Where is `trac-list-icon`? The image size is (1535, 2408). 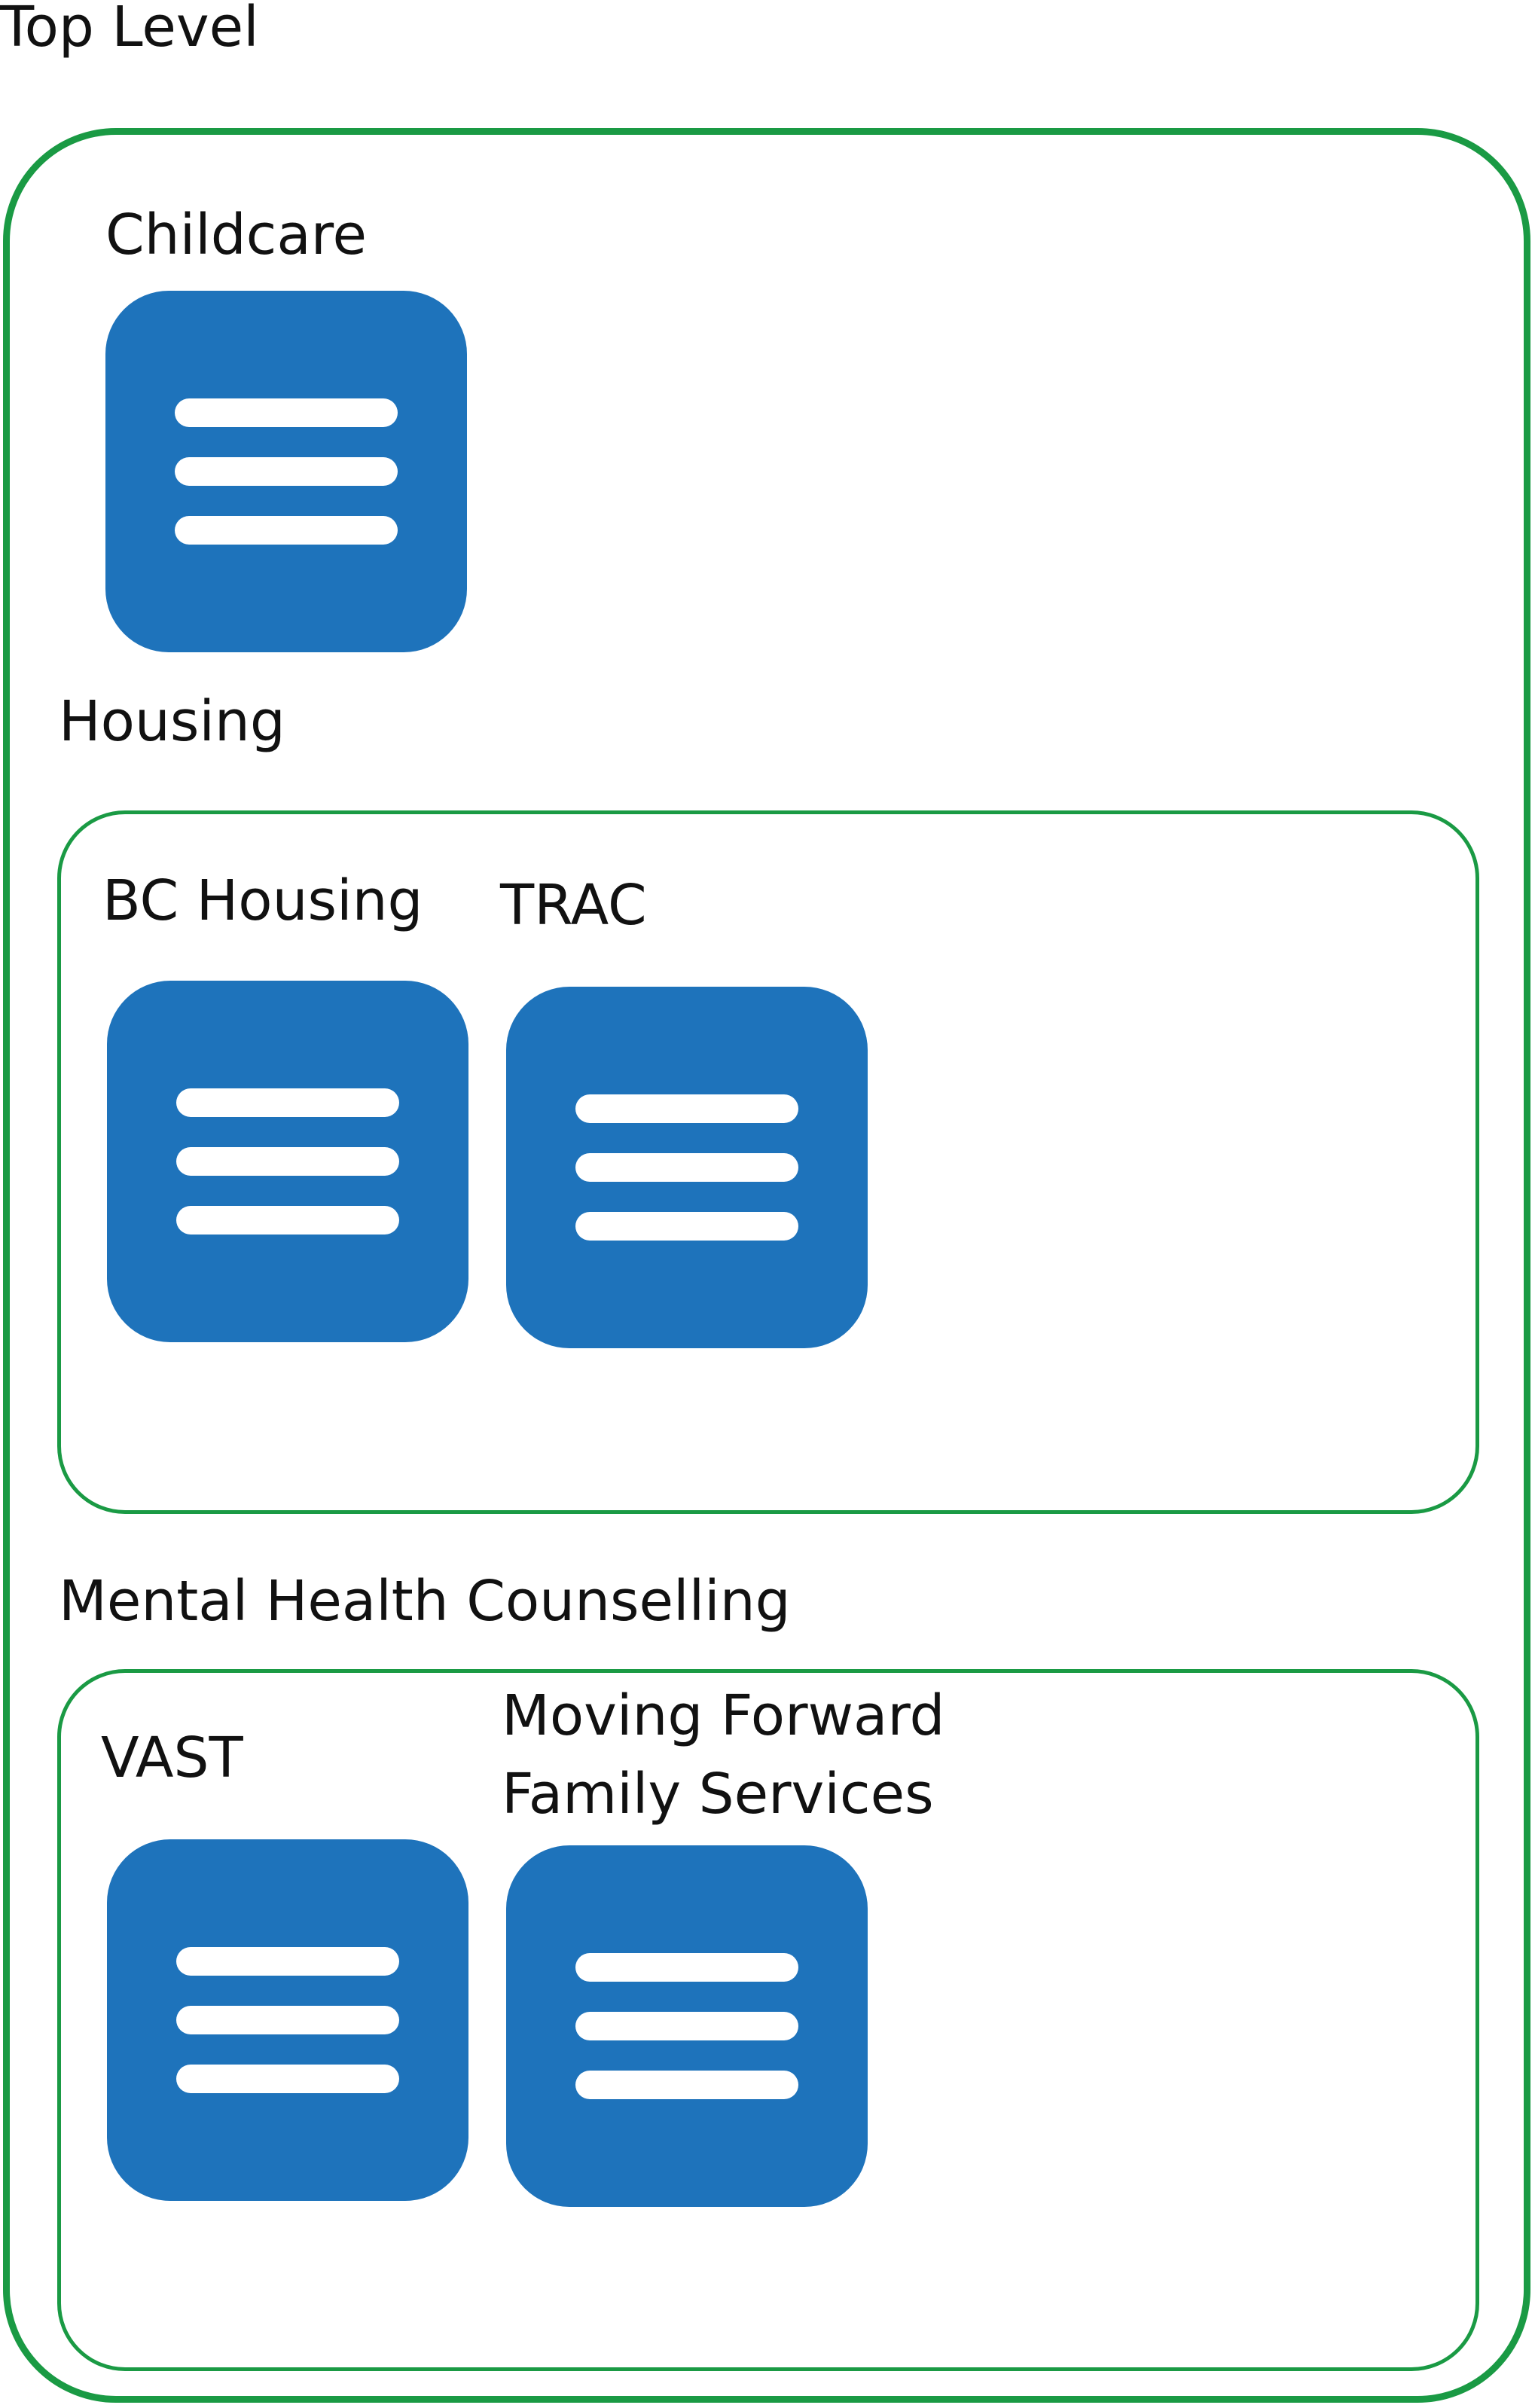 trac-list-icon is located at coordinates (687, 1167).